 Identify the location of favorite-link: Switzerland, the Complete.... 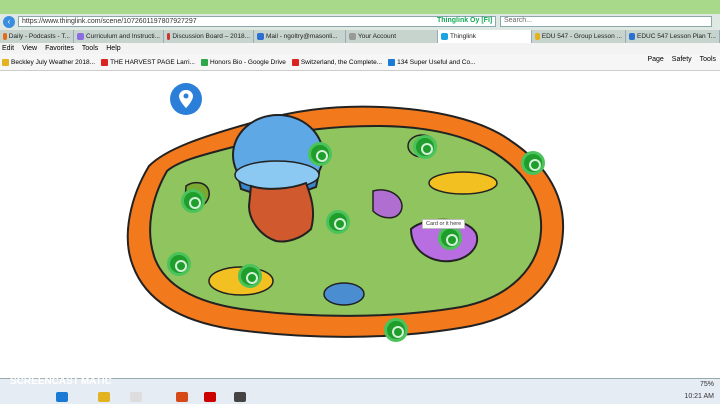
(337, 62).